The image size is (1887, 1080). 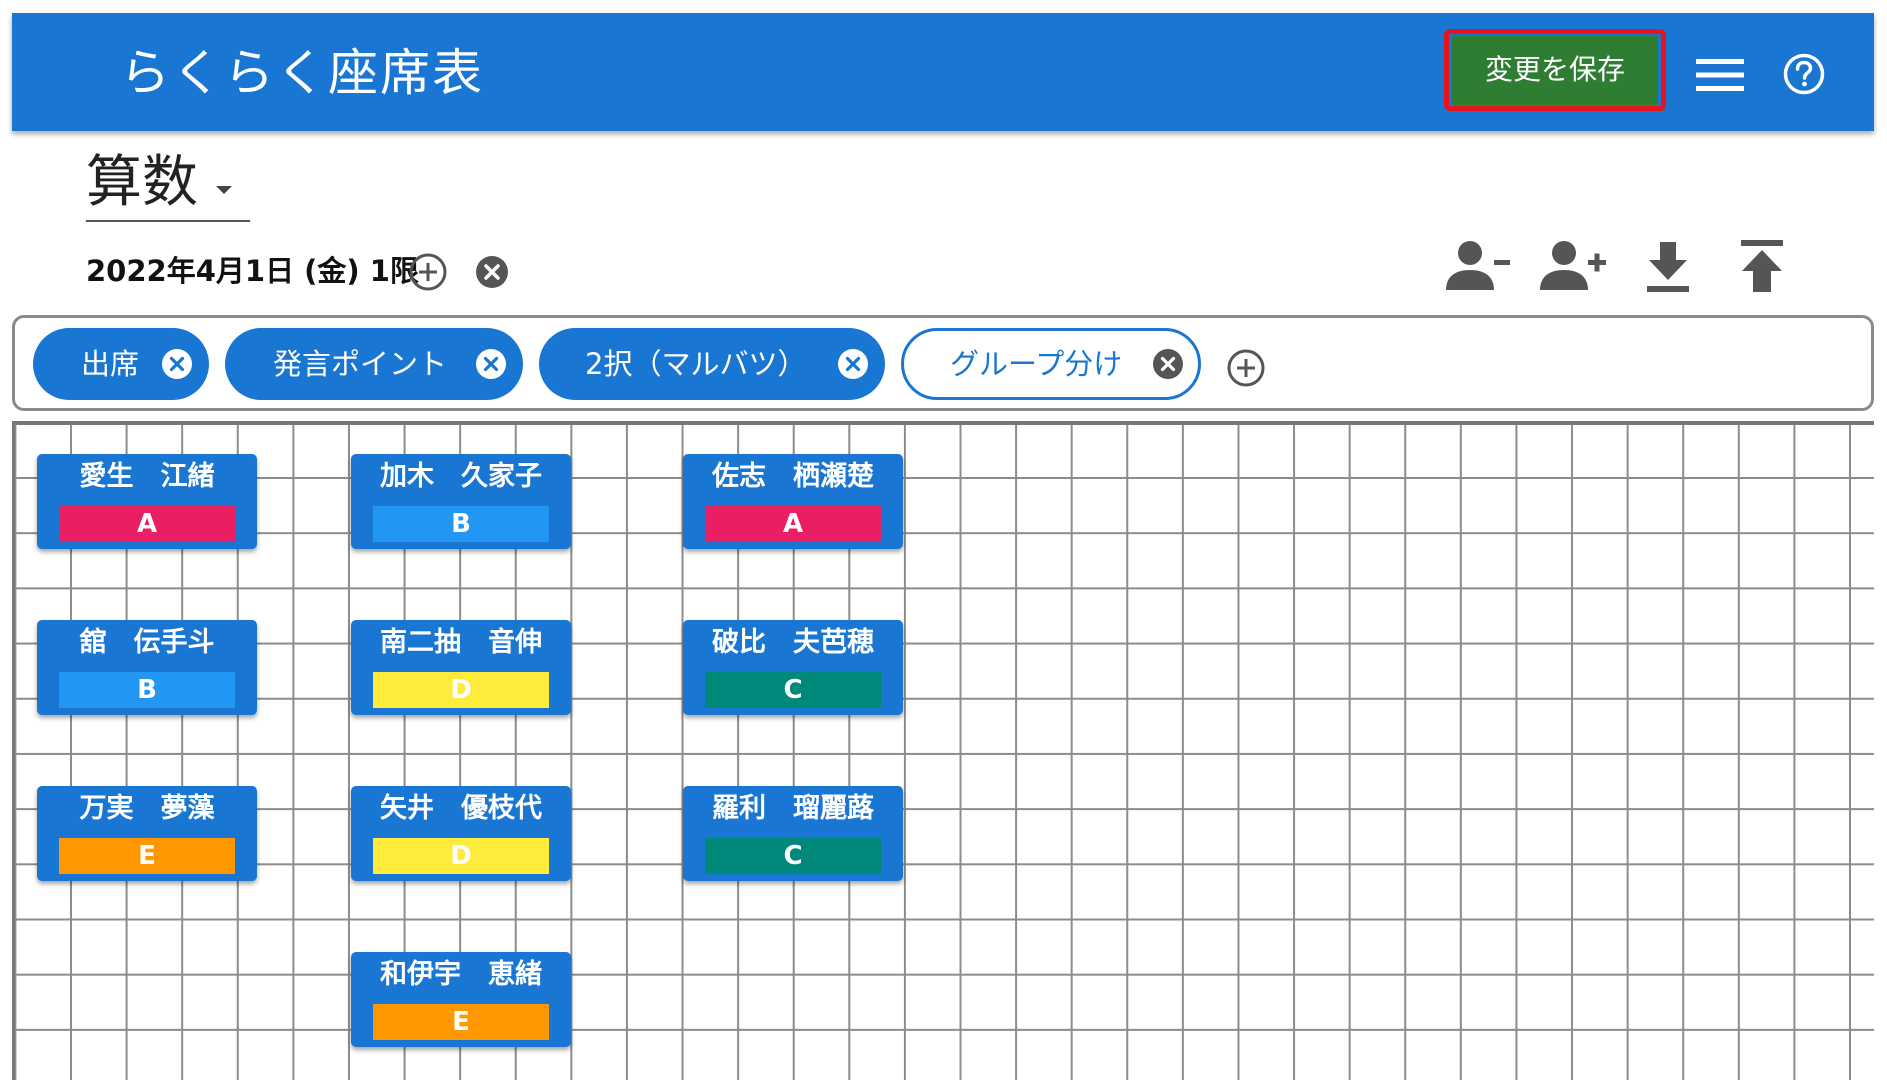 I want to click on remove-session-icon, so click(x=492, y=272).